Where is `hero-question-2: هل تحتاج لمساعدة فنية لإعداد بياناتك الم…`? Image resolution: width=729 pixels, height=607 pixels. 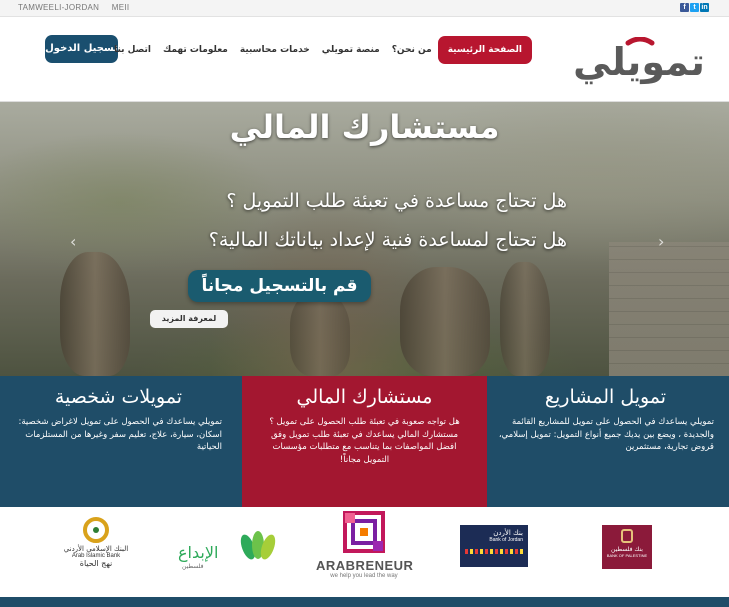
hero-question-2: هل تحتاج لمساعدة فنية لإعداد بياناتك الم… is located at coordinates (387, 240).